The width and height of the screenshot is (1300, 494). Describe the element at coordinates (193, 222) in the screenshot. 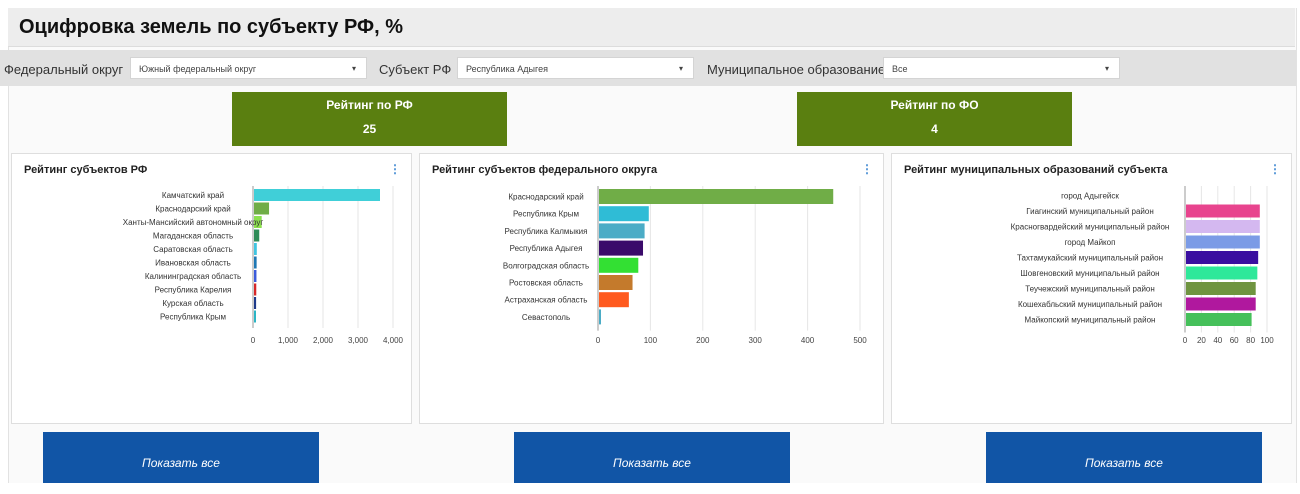

I see `category-label: Ханты-Мансийский автономный округ` at that location.